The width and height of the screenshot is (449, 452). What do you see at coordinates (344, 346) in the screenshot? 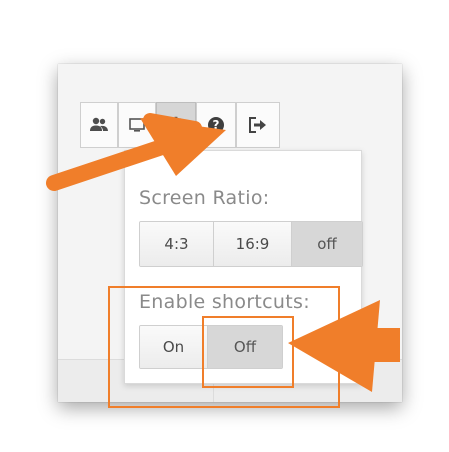
I see `arrow-to-off-button` at bounding box center [344, 346].